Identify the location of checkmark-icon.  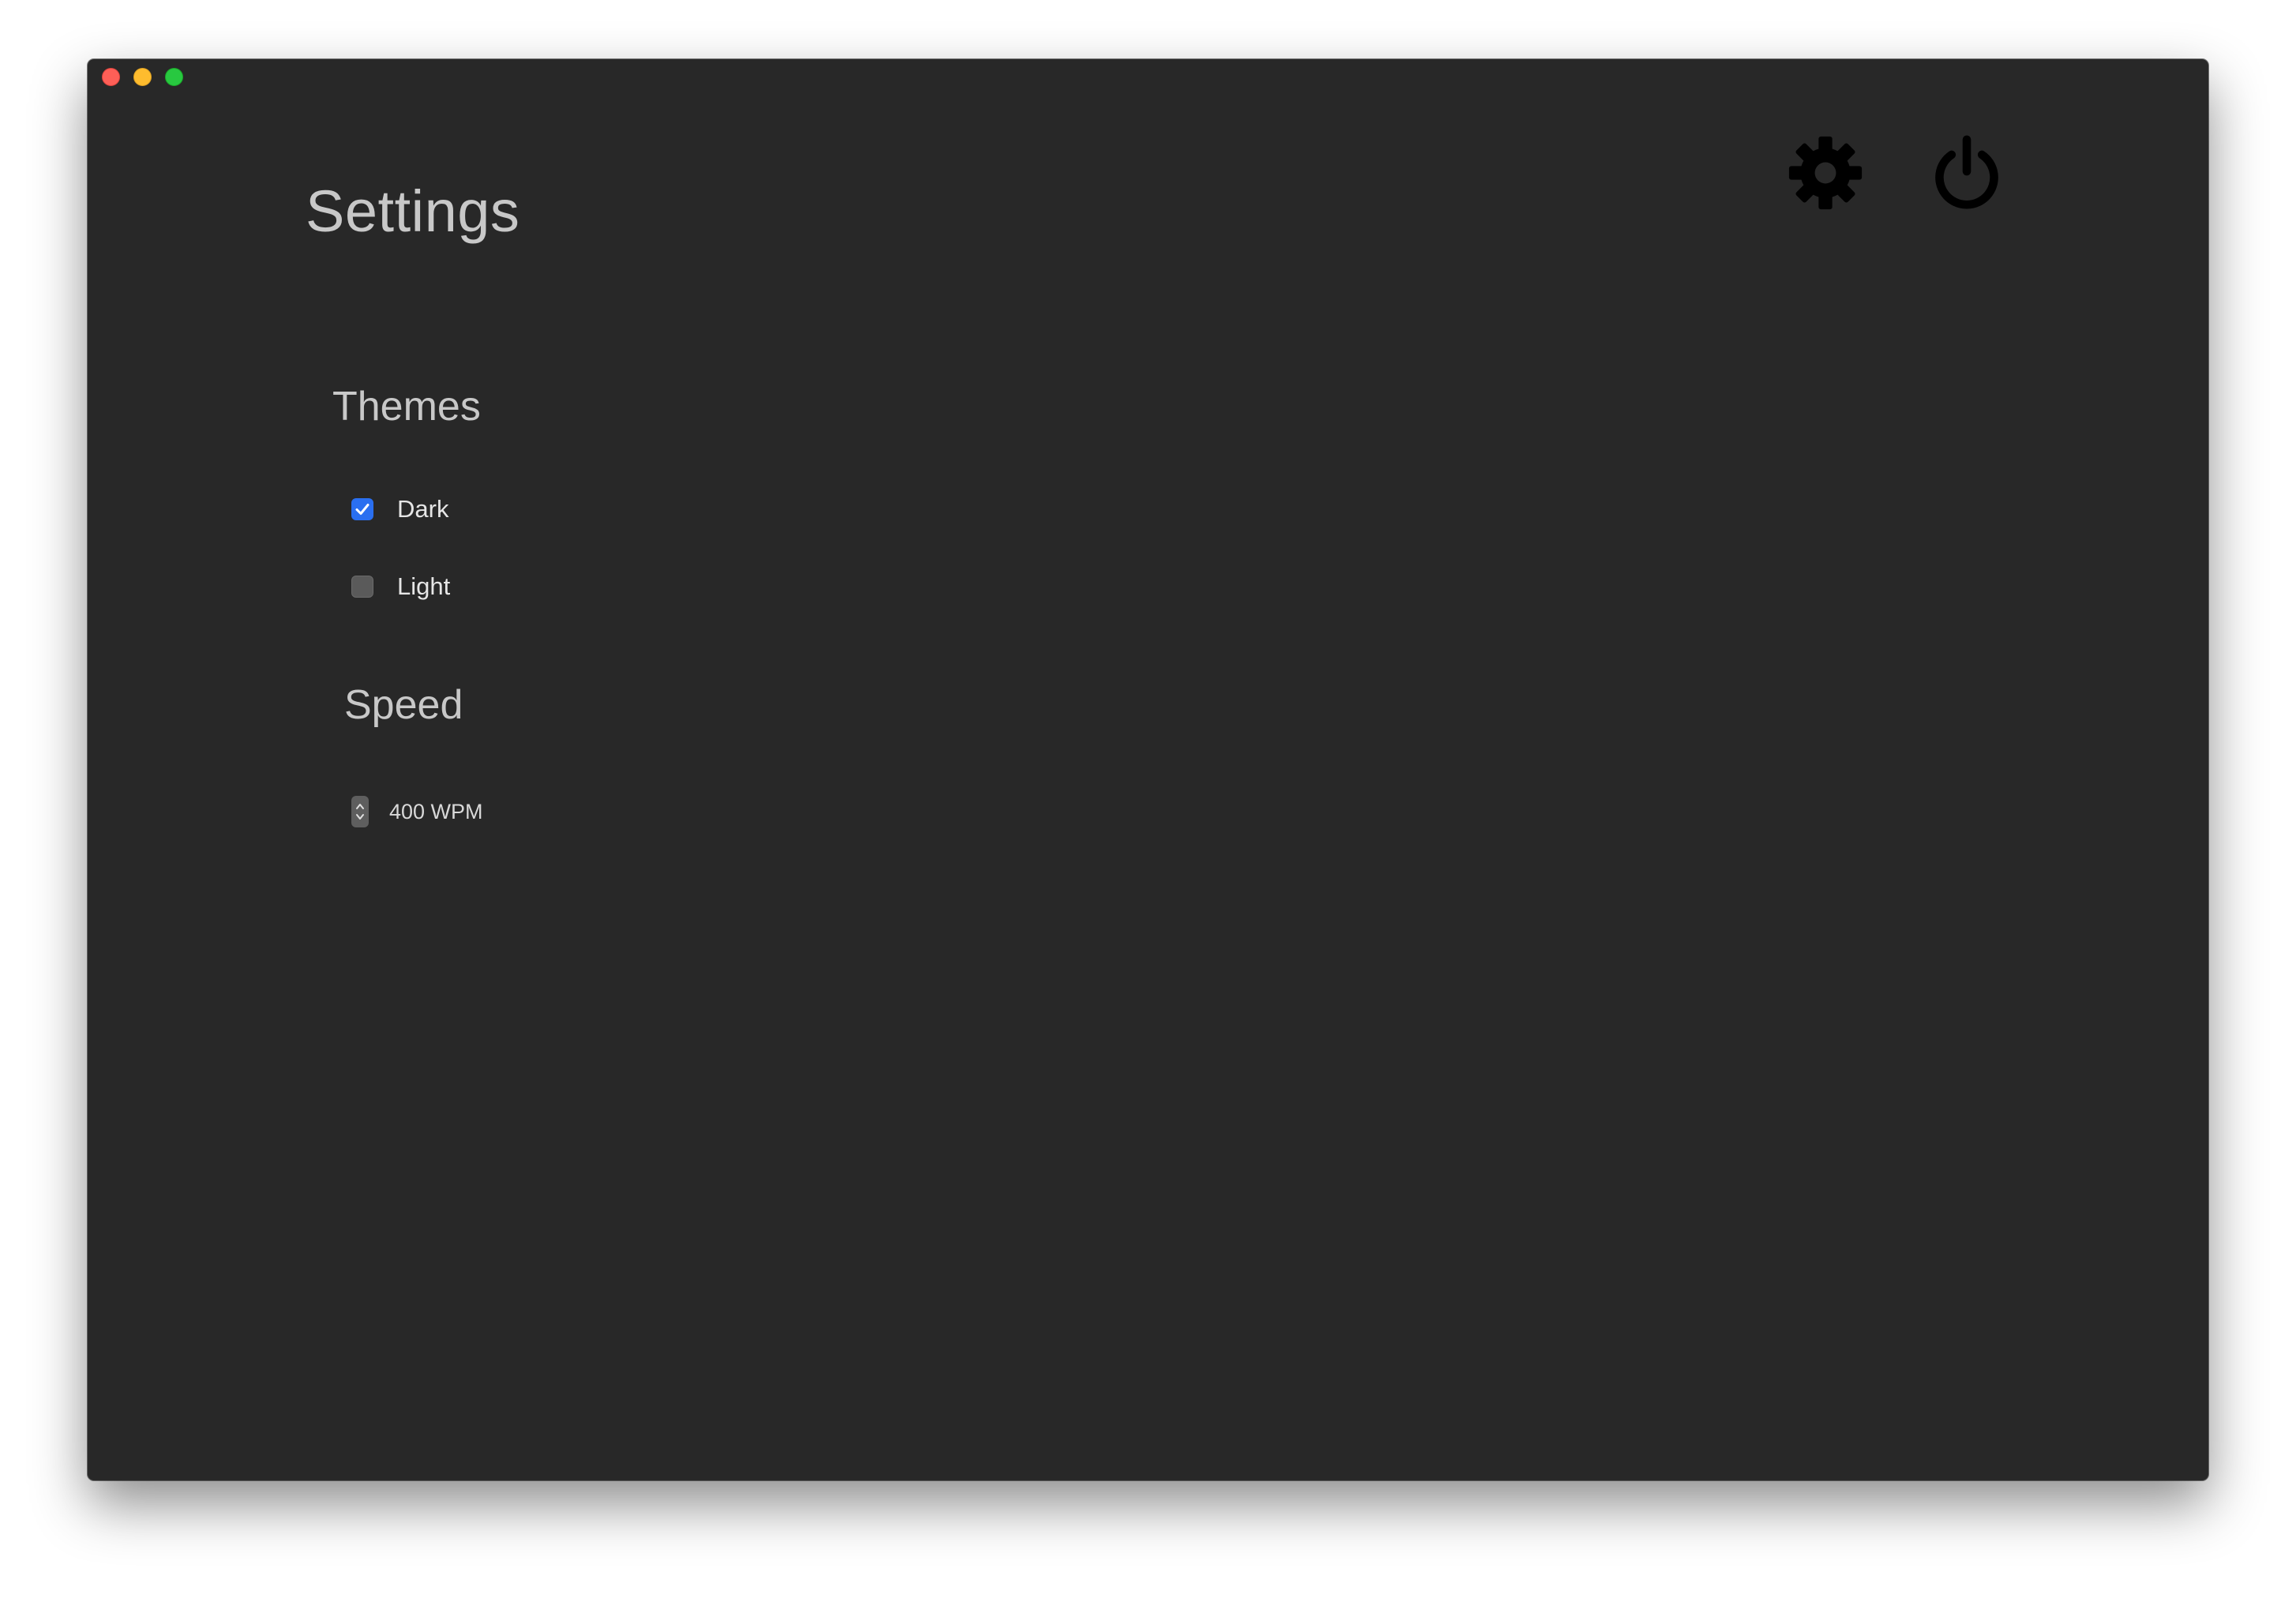
(362, 509).